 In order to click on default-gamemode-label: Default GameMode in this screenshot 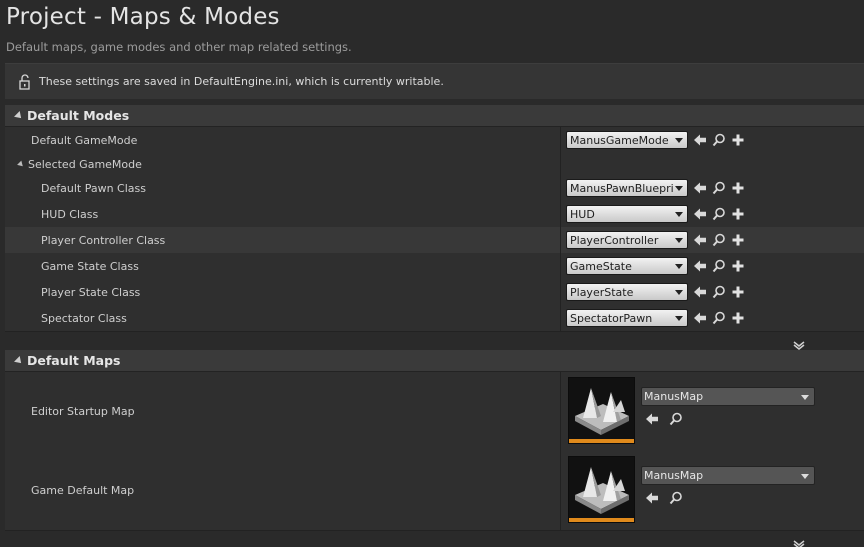, I will do `click(84, 140)`.